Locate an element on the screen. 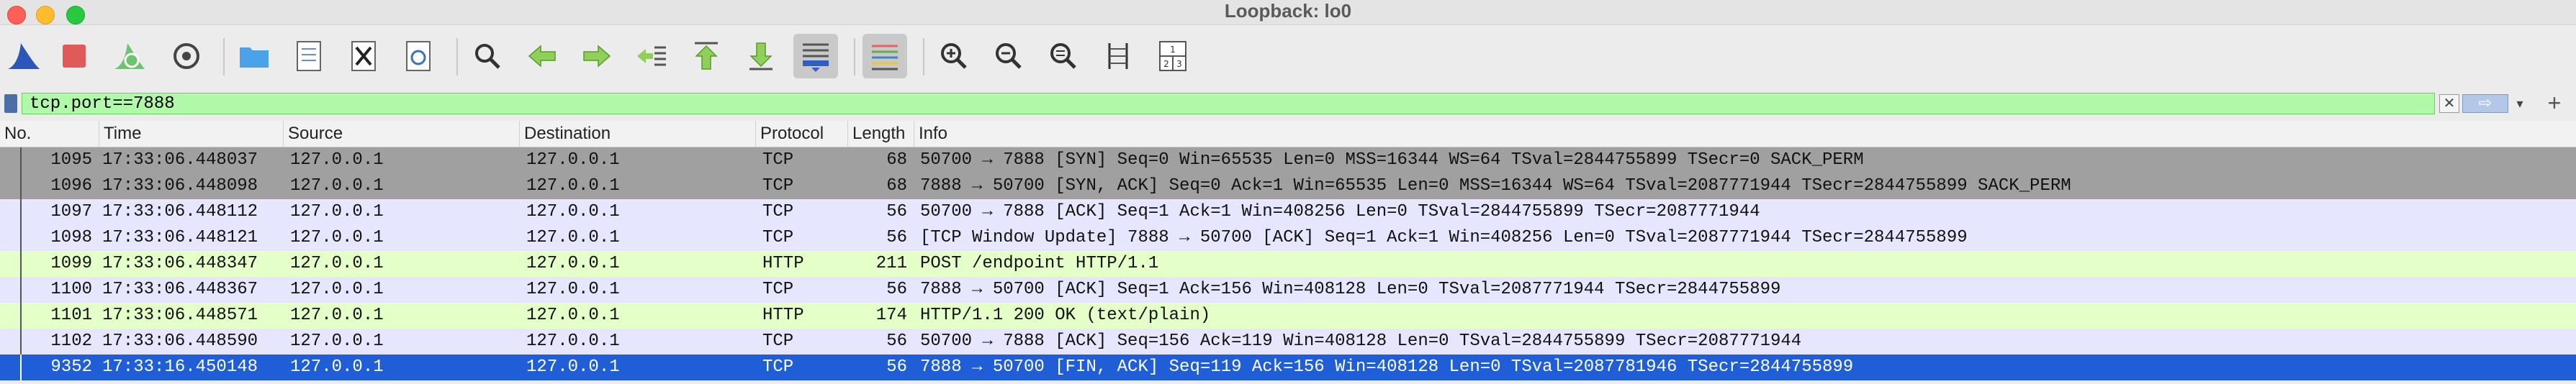  go-to-packet-icon is located at coordinates (651, 56).